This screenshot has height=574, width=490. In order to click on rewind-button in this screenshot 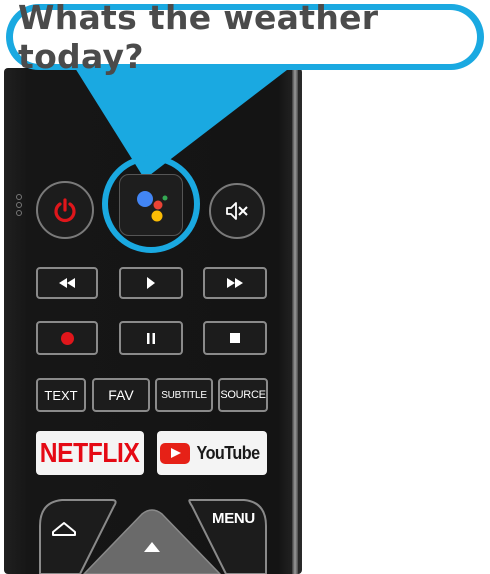, I will do `click(67, 283)`.